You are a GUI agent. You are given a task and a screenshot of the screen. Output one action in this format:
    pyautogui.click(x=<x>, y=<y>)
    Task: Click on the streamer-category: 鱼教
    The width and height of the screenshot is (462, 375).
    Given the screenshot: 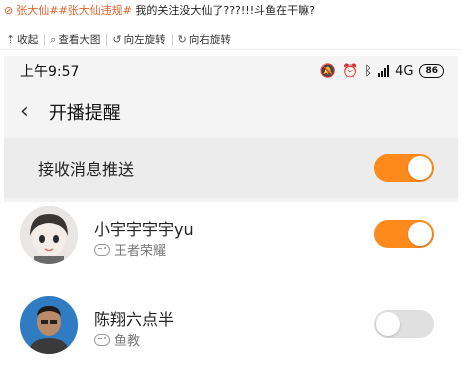 What is the action you would take?
    pyautogui.click(x=117, y=339)
    